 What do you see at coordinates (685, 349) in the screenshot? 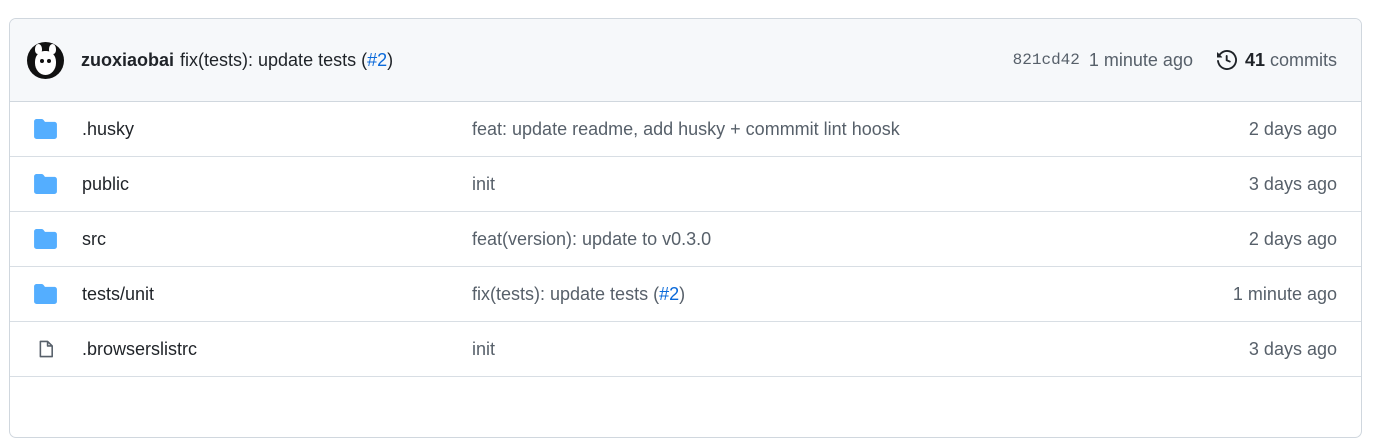
I see `file-row: .browserslistrc init 3 days ago` at bounding box center [685, 349].